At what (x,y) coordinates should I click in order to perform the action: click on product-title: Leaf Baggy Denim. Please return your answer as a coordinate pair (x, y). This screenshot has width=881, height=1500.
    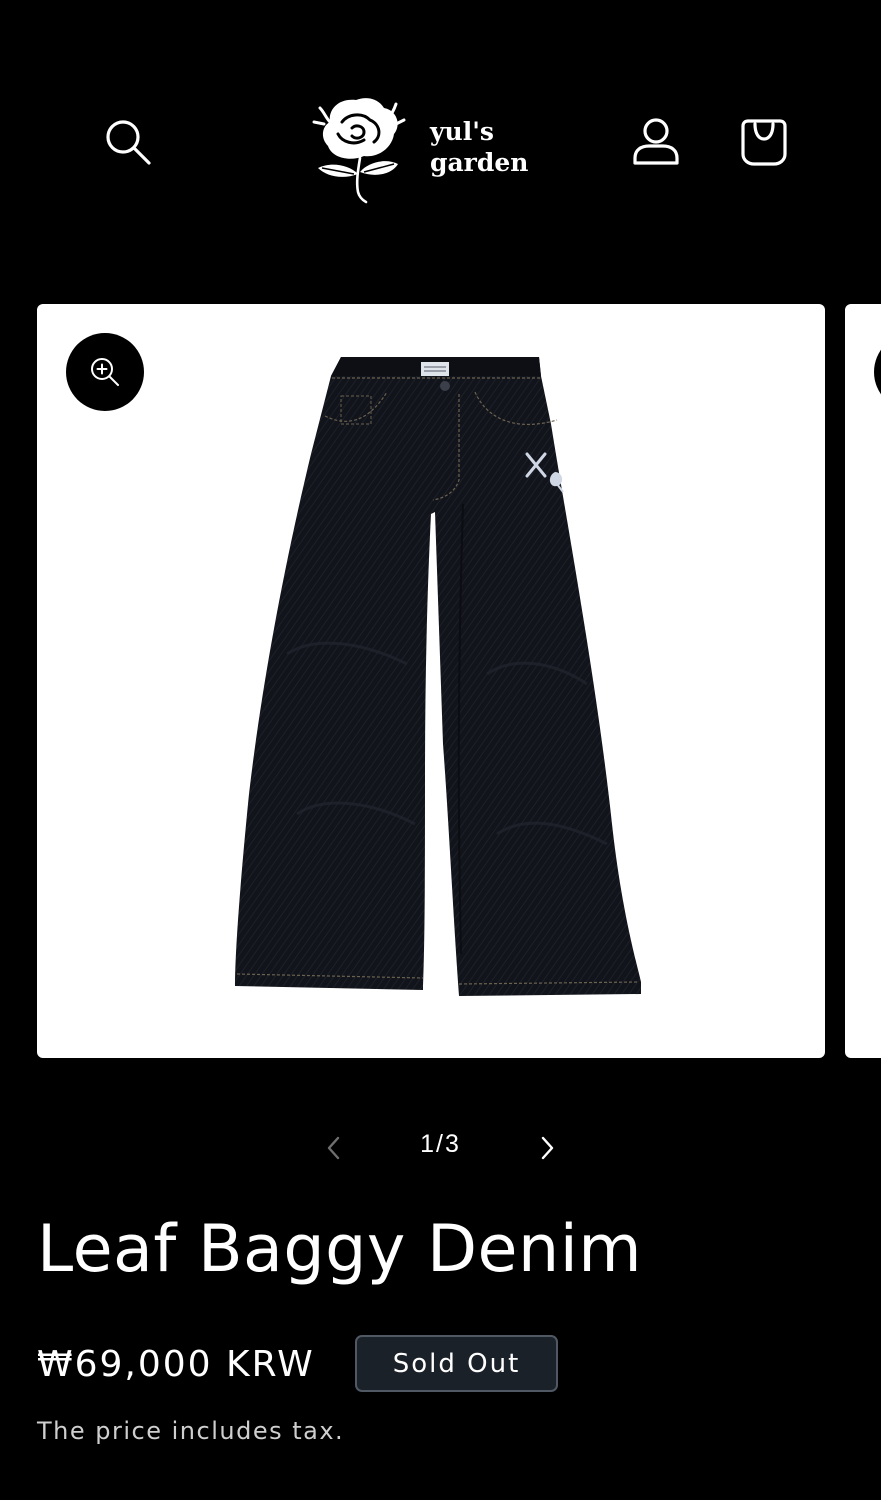
    Looking at the image, I should click on (340, 1249).